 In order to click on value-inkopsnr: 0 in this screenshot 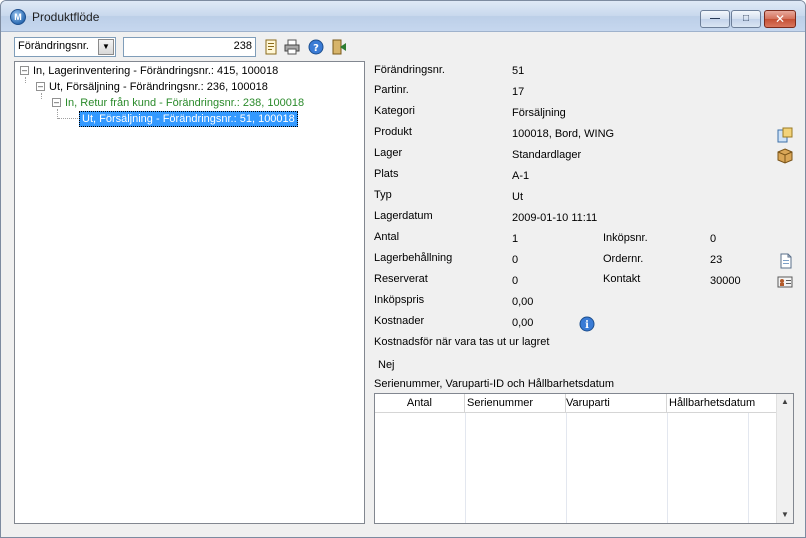, I will do `click(713, 239)`.